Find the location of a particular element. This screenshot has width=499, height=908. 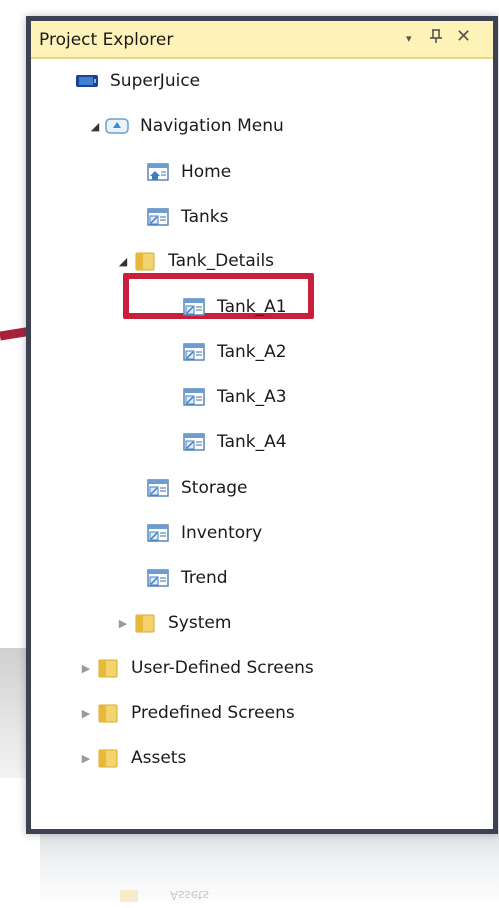

tree-item-label: Trend is located at coordinates (204, 578).